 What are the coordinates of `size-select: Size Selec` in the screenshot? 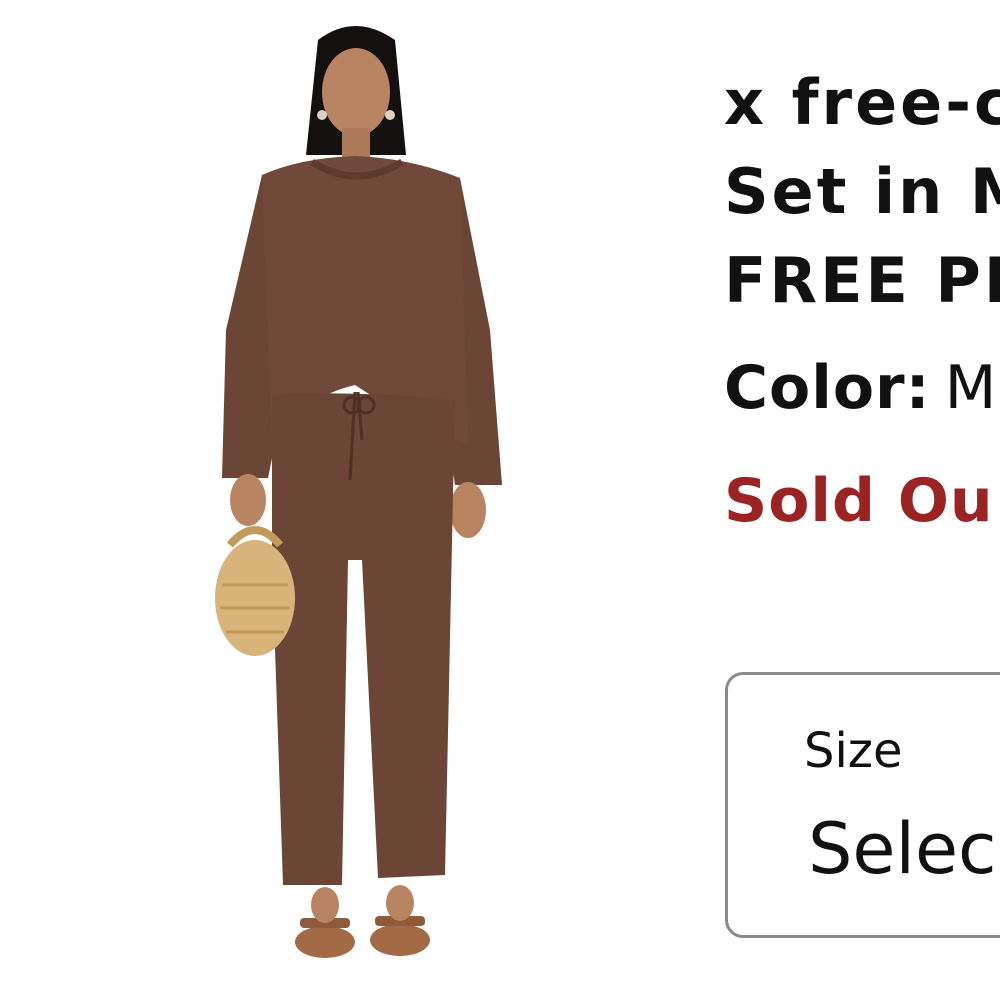 It's located at (862, 805).